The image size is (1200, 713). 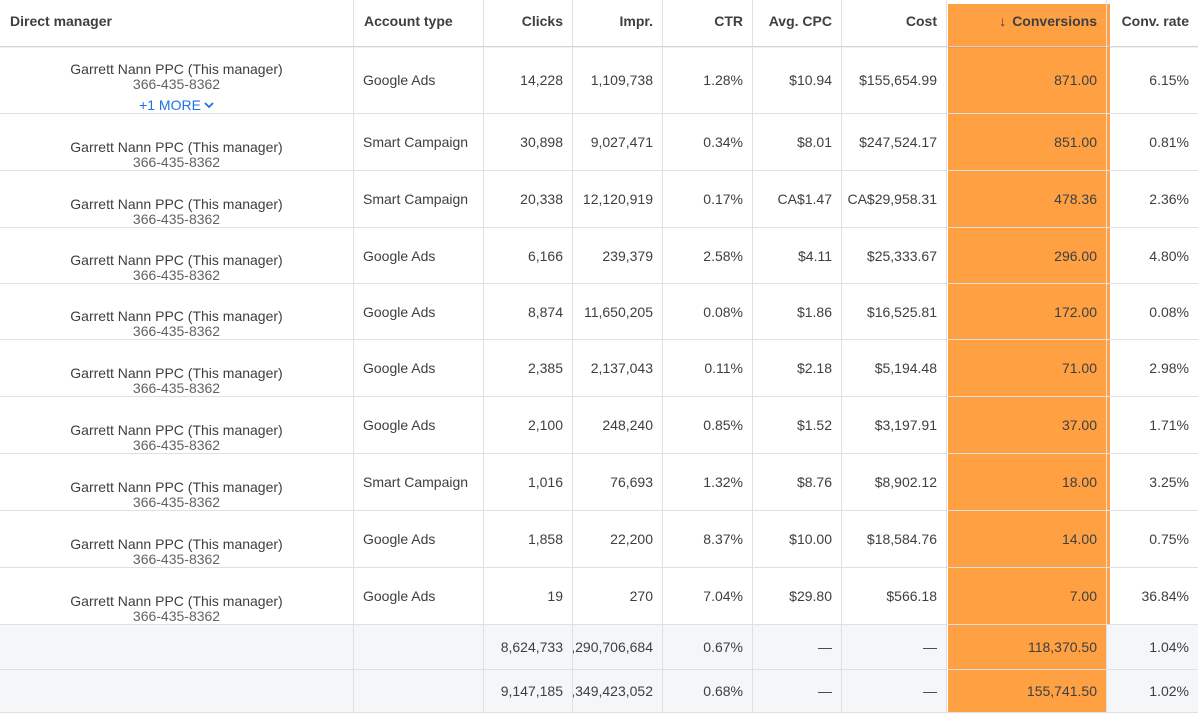 What do you see at coordinates (528, 691) in the screenshot?
I see `total-clicks-cell: 9,147,185` at bounding box center [528, 691].